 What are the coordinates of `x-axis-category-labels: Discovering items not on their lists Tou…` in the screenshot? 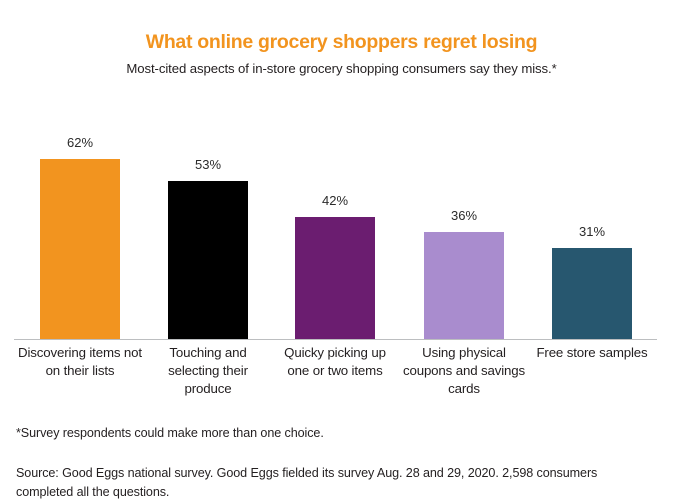 It's located at (341, 374).